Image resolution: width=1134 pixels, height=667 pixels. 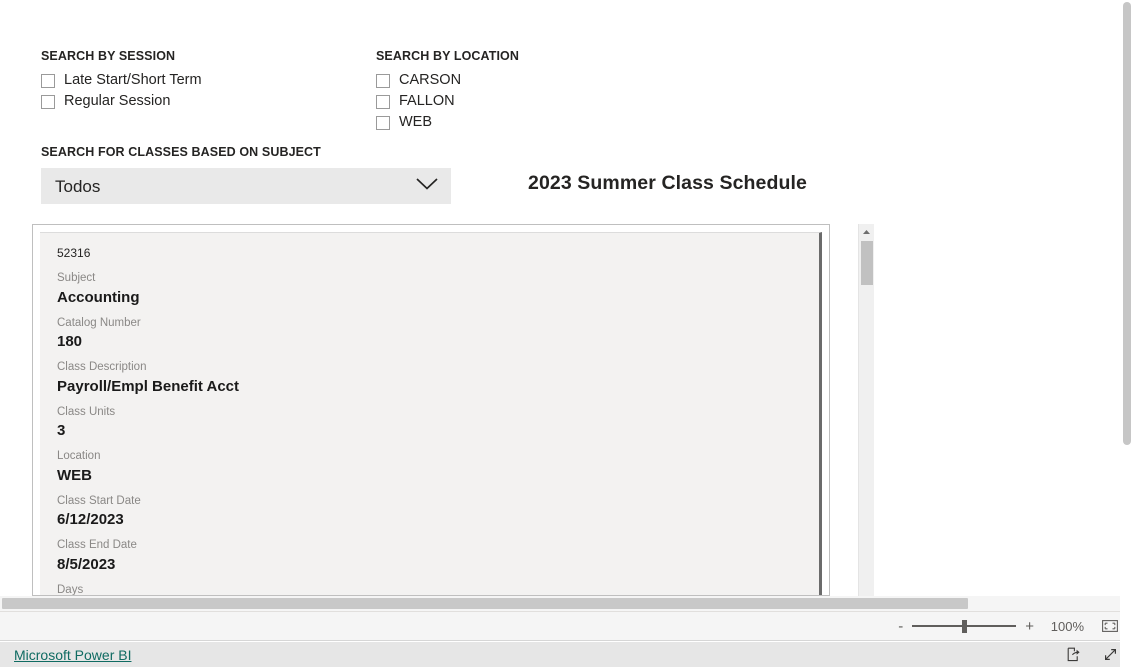 What do you see at coordinates (246, 186) in the screenshot?
I see `subject-dropdown: Todos` at bounding box center [246, 186].